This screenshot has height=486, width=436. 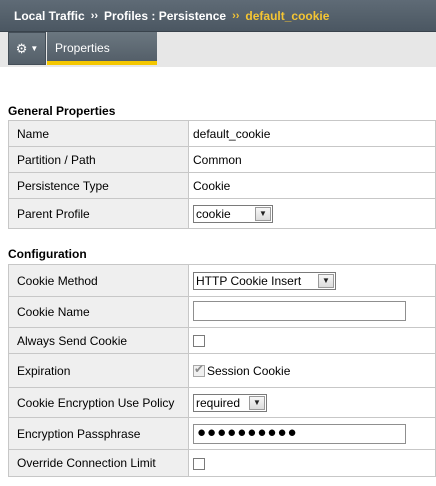 I want to click on cookie-name-cell, so click(x=312, y=312).